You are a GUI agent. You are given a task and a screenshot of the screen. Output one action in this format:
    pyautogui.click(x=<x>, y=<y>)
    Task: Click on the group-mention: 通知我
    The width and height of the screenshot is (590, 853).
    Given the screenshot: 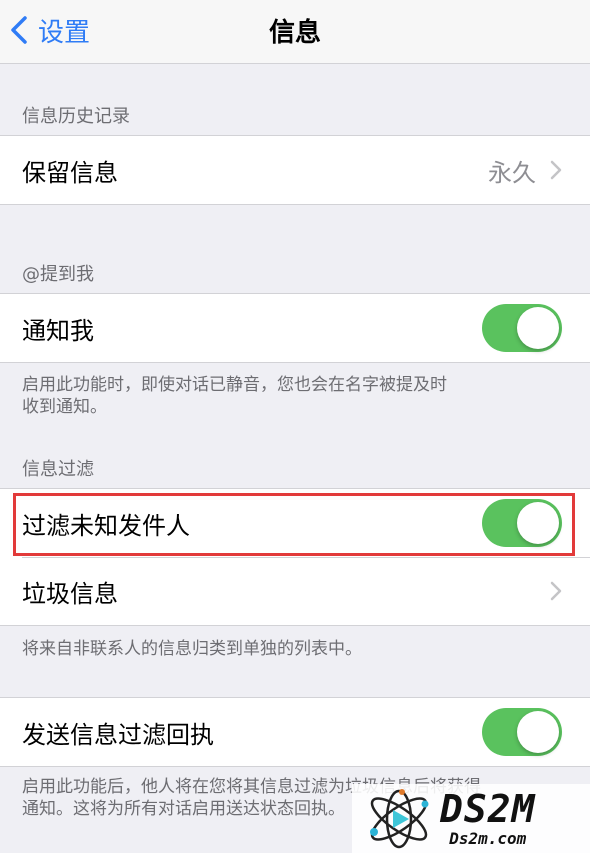 What is the action you would take?
    pyautogui.click(x=295, y=328)
    